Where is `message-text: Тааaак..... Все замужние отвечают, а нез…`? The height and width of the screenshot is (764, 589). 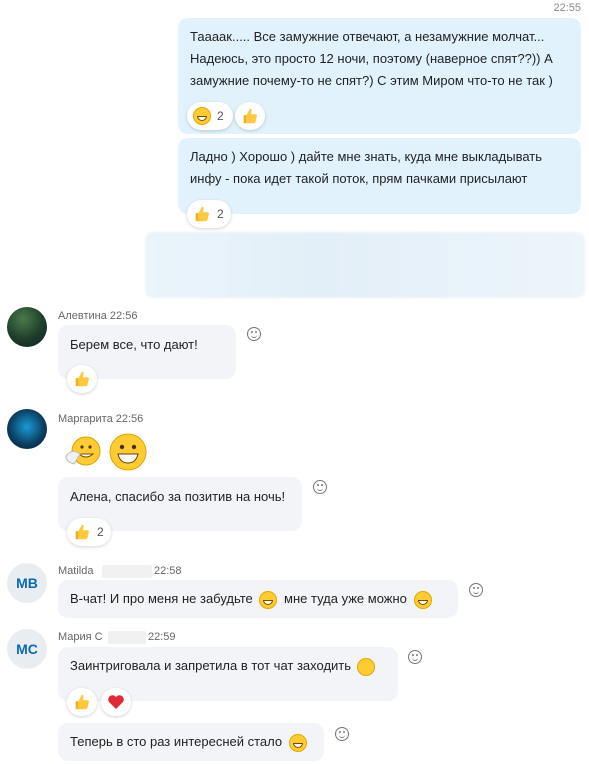 message-text: Тааaак..... Все замужние отвечают, а нез… is located at coordinates (371, 58).